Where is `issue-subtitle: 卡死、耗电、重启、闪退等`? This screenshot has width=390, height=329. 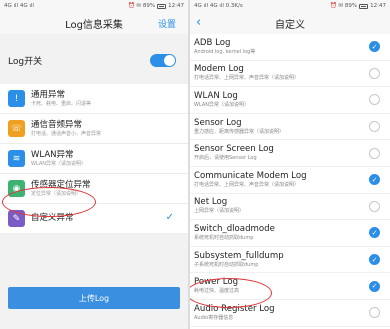 issue-subtitle: 卡死、耗电、重启、闪退等 is located at coordinates (61, 103).